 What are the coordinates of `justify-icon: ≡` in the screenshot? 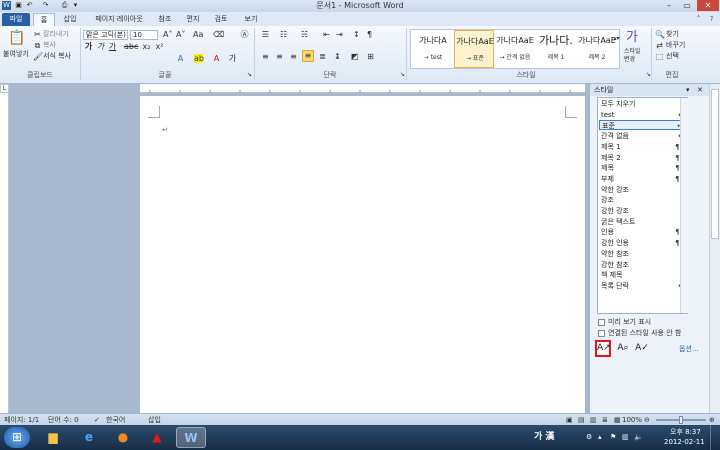 It's located at (308, 56).